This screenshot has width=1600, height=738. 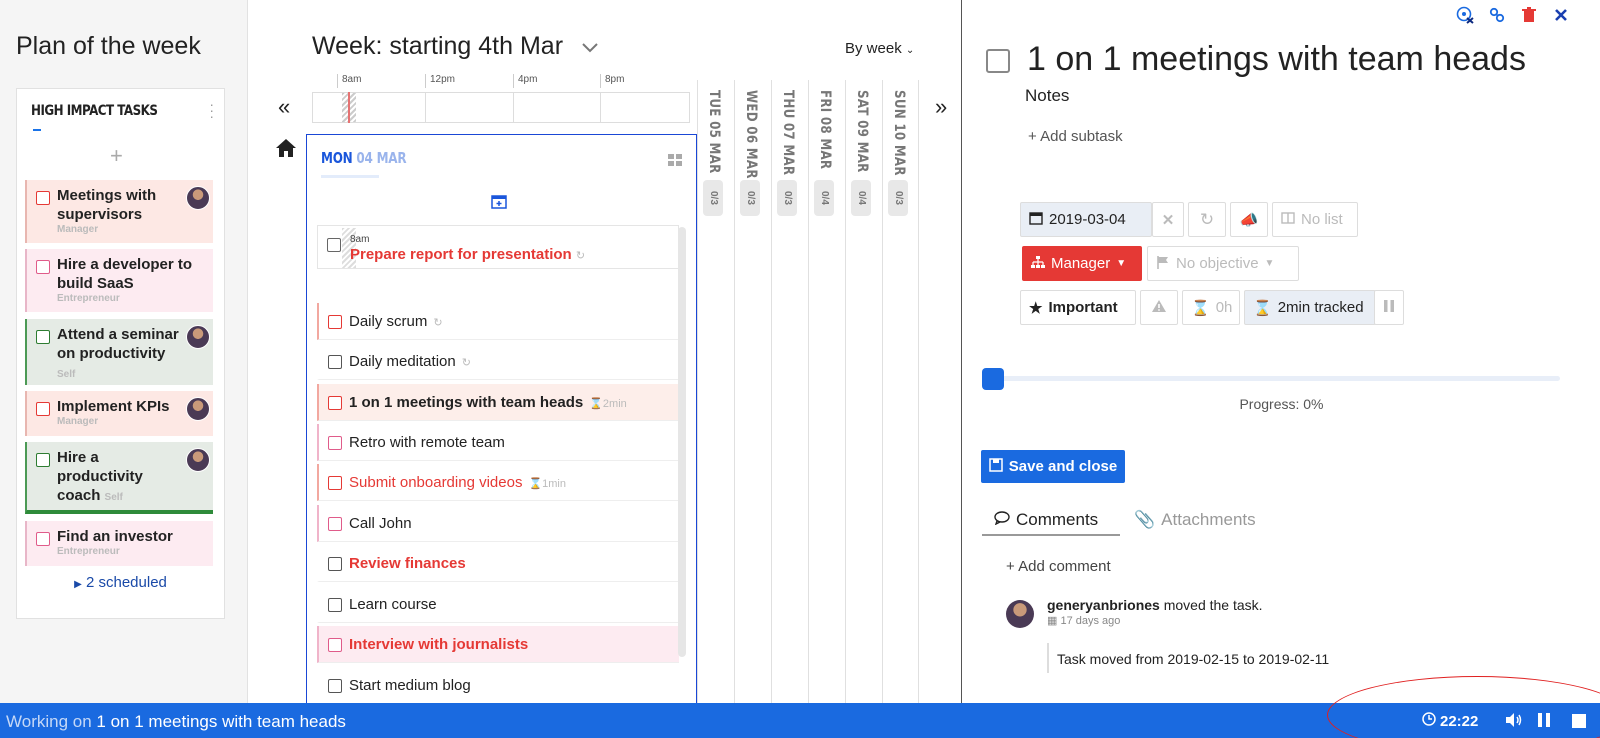 What do you see at coordinates (498, 482) in the screenshot?
I see `list-item: Submit onboarding videos ⌛1min` at bounding box center [498, 482].